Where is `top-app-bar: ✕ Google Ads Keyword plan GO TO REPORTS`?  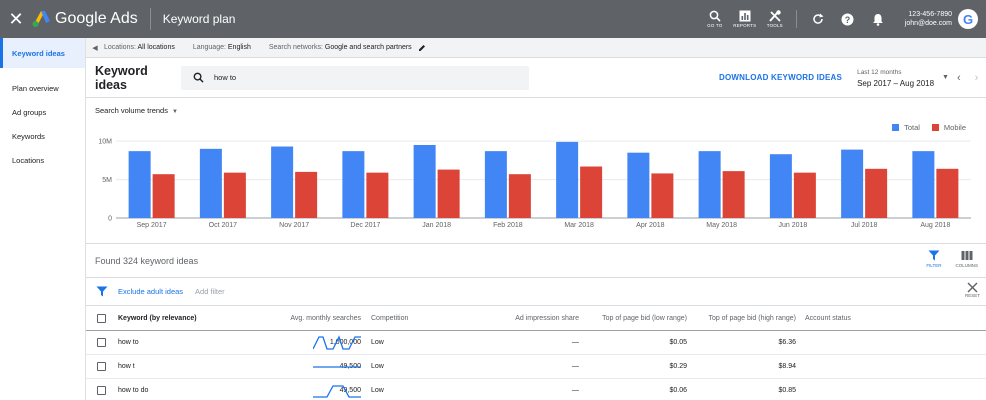
top-app-bar: ✕ Google Ads Keyword plan GO TO REPORTS is located at coordinates (493, 19).